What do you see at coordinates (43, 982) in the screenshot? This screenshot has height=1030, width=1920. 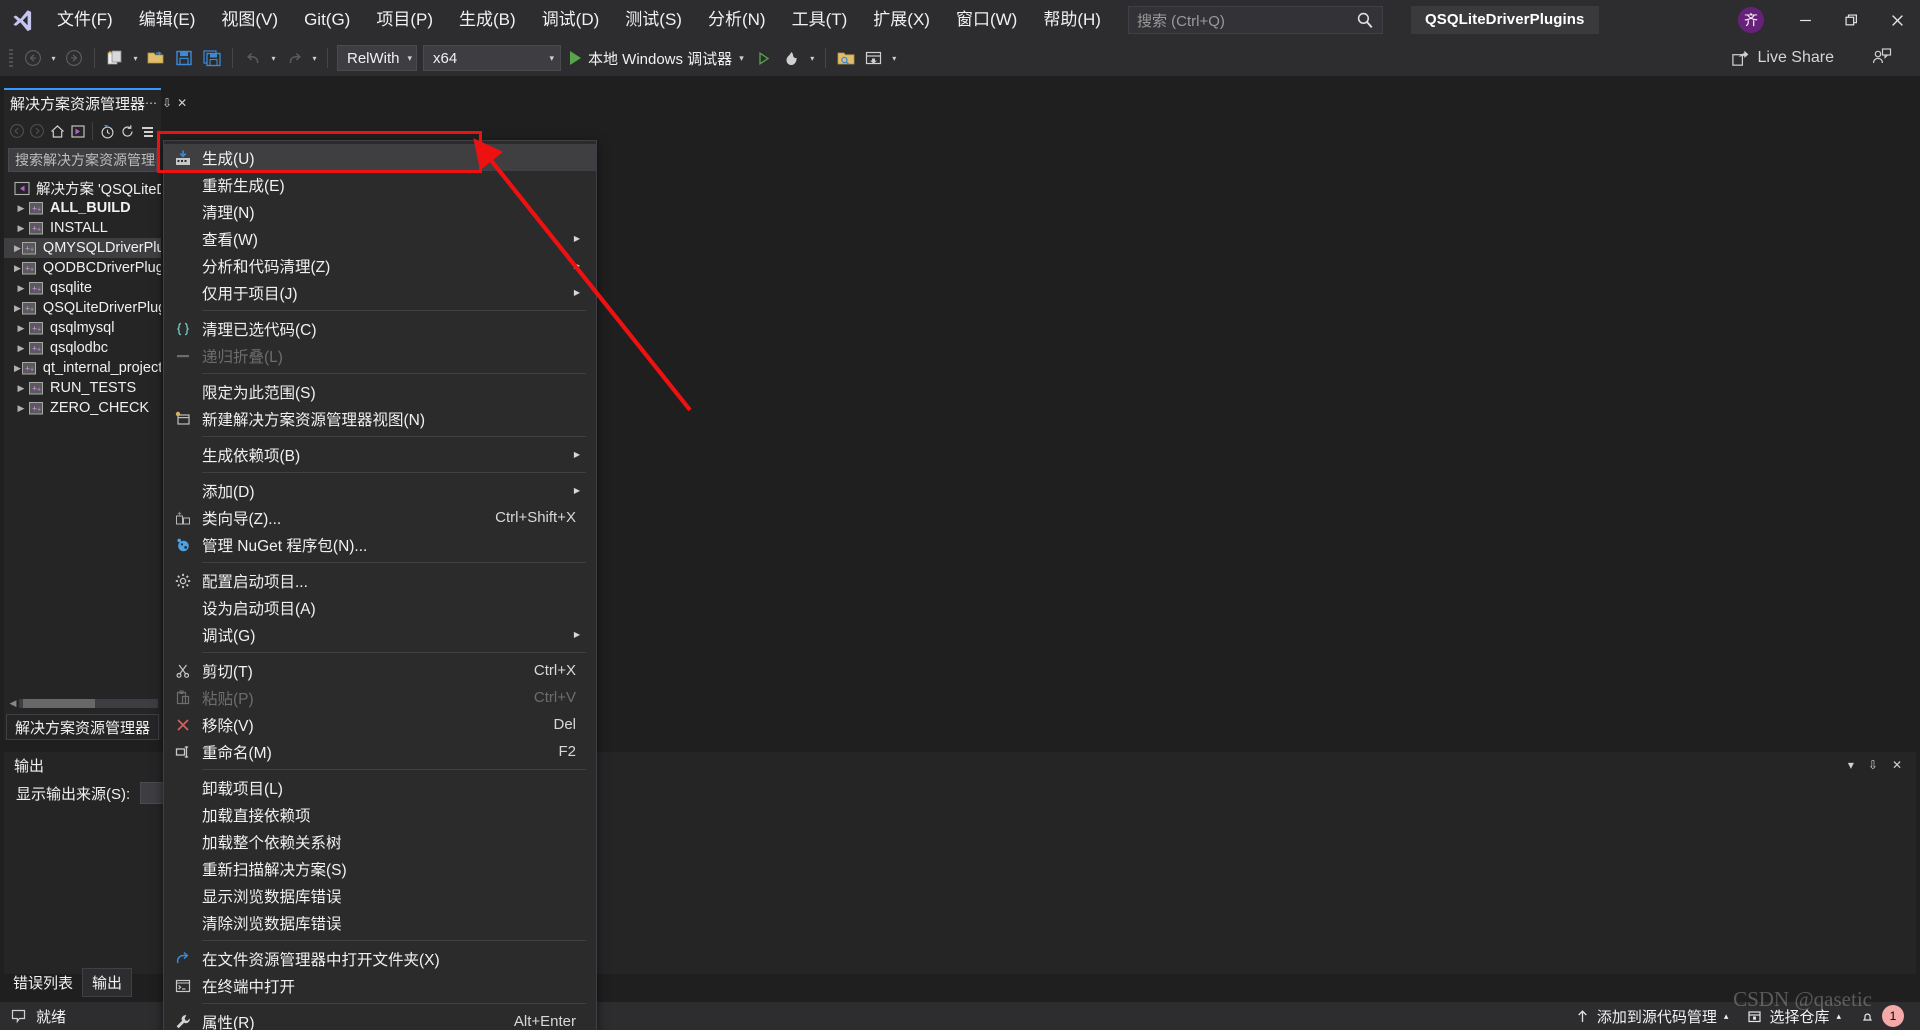 I see `tab-error-list: 错误列表` at bounding box center [43, 982].